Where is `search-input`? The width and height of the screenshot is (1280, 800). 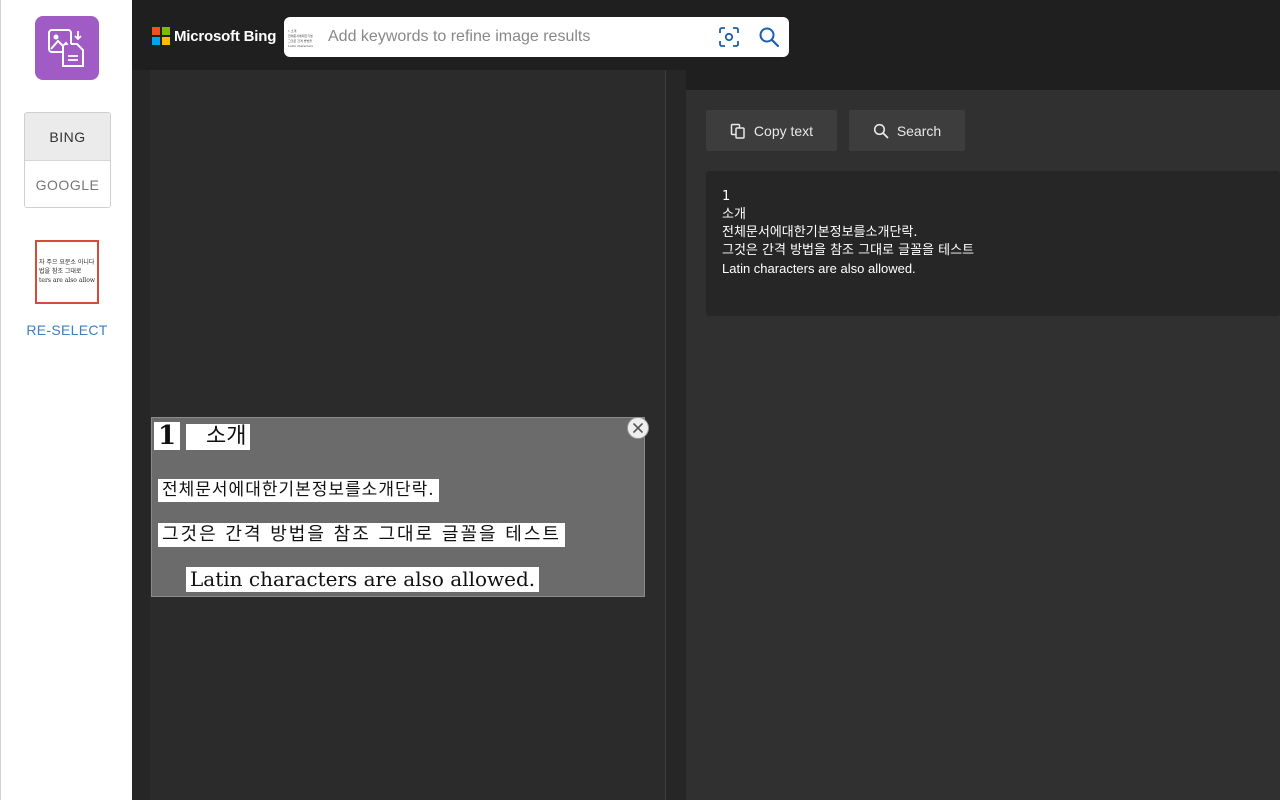
search-input is located at coordinates (518, 37).